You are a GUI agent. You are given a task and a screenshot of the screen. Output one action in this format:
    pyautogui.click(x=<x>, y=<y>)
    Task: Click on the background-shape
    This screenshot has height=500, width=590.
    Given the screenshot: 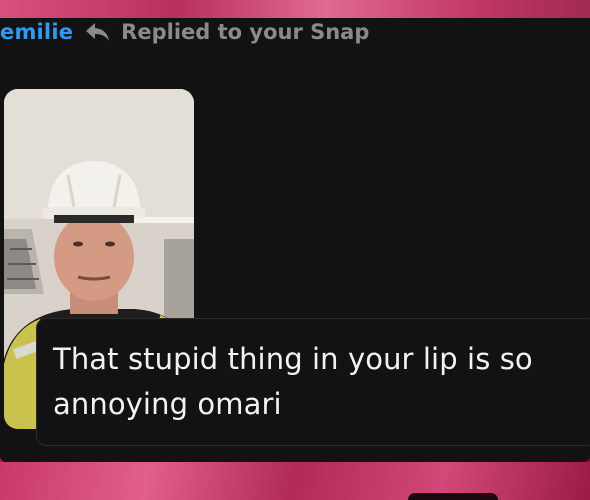 What is the action you would take?
    pyautogui.click(x=453, y=496)
    